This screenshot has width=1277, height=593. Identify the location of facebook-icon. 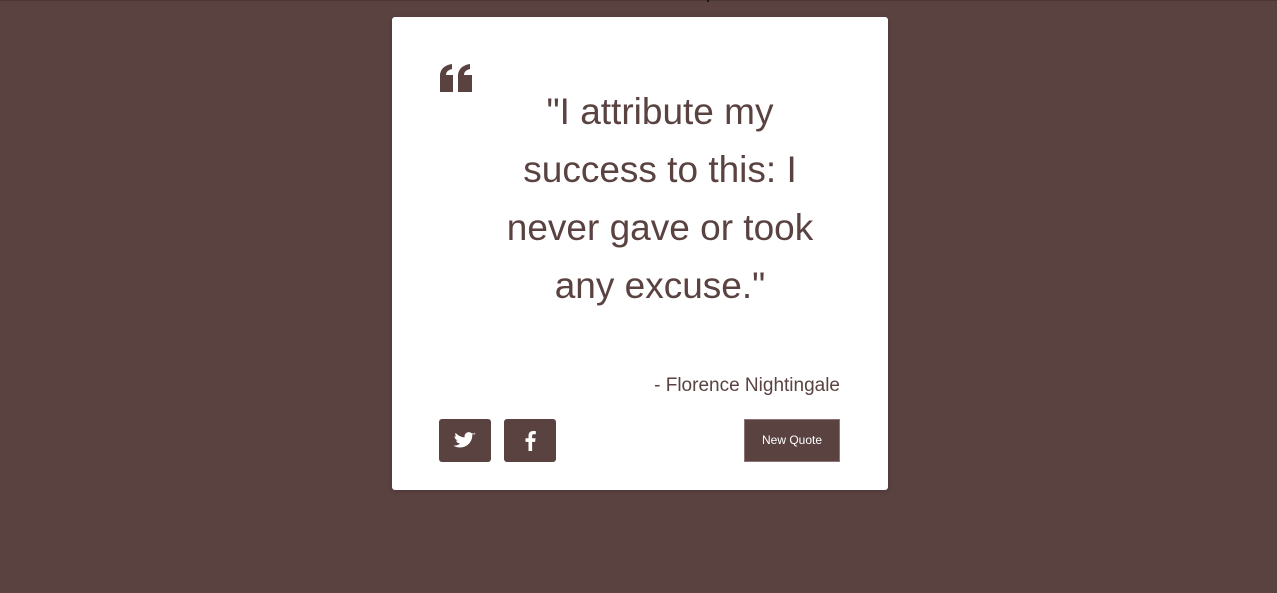
(530, 440).